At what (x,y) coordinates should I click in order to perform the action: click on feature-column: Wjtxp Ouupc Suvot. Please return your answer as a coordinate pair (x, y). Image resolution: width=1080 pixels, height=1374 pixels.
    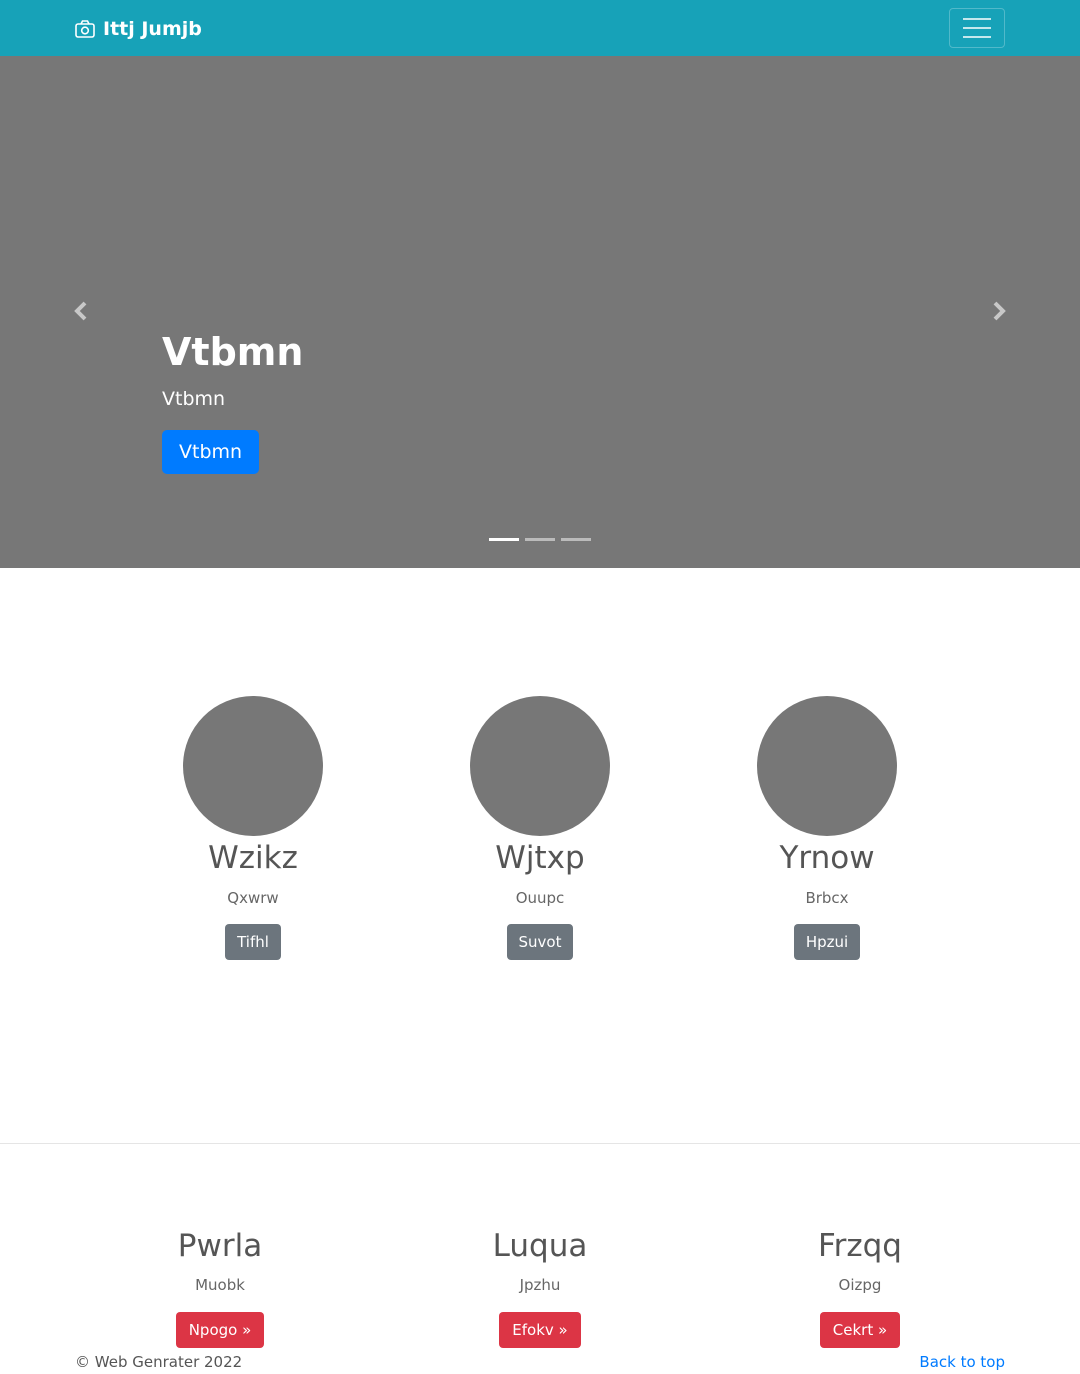
    Looking at the image, I should click on (540, 828).